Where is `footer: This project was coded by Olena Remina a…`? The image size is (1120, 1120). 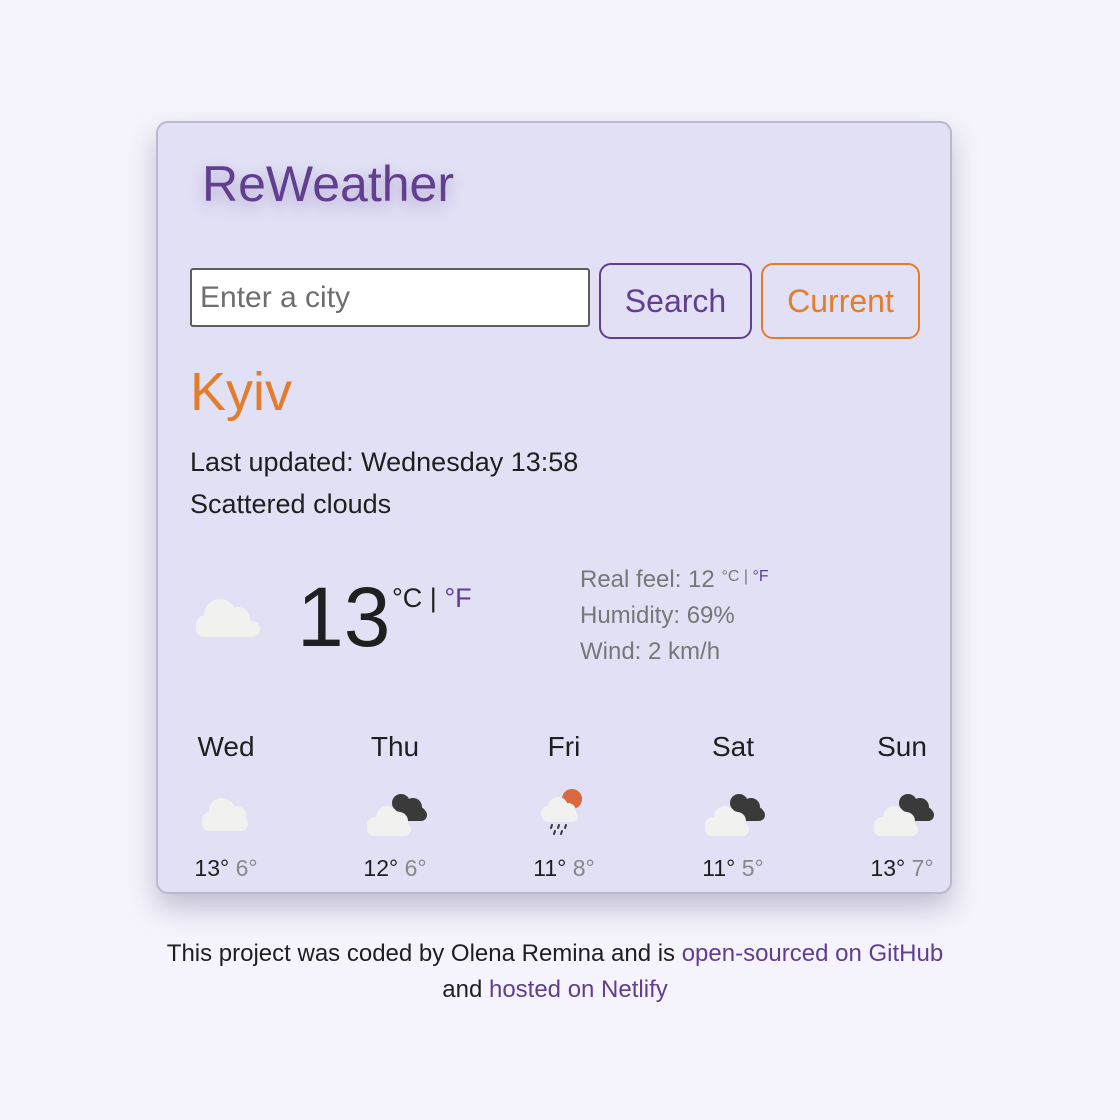
footer: This project was coded by Olena Remina a… is located at coordinates (555, 972).